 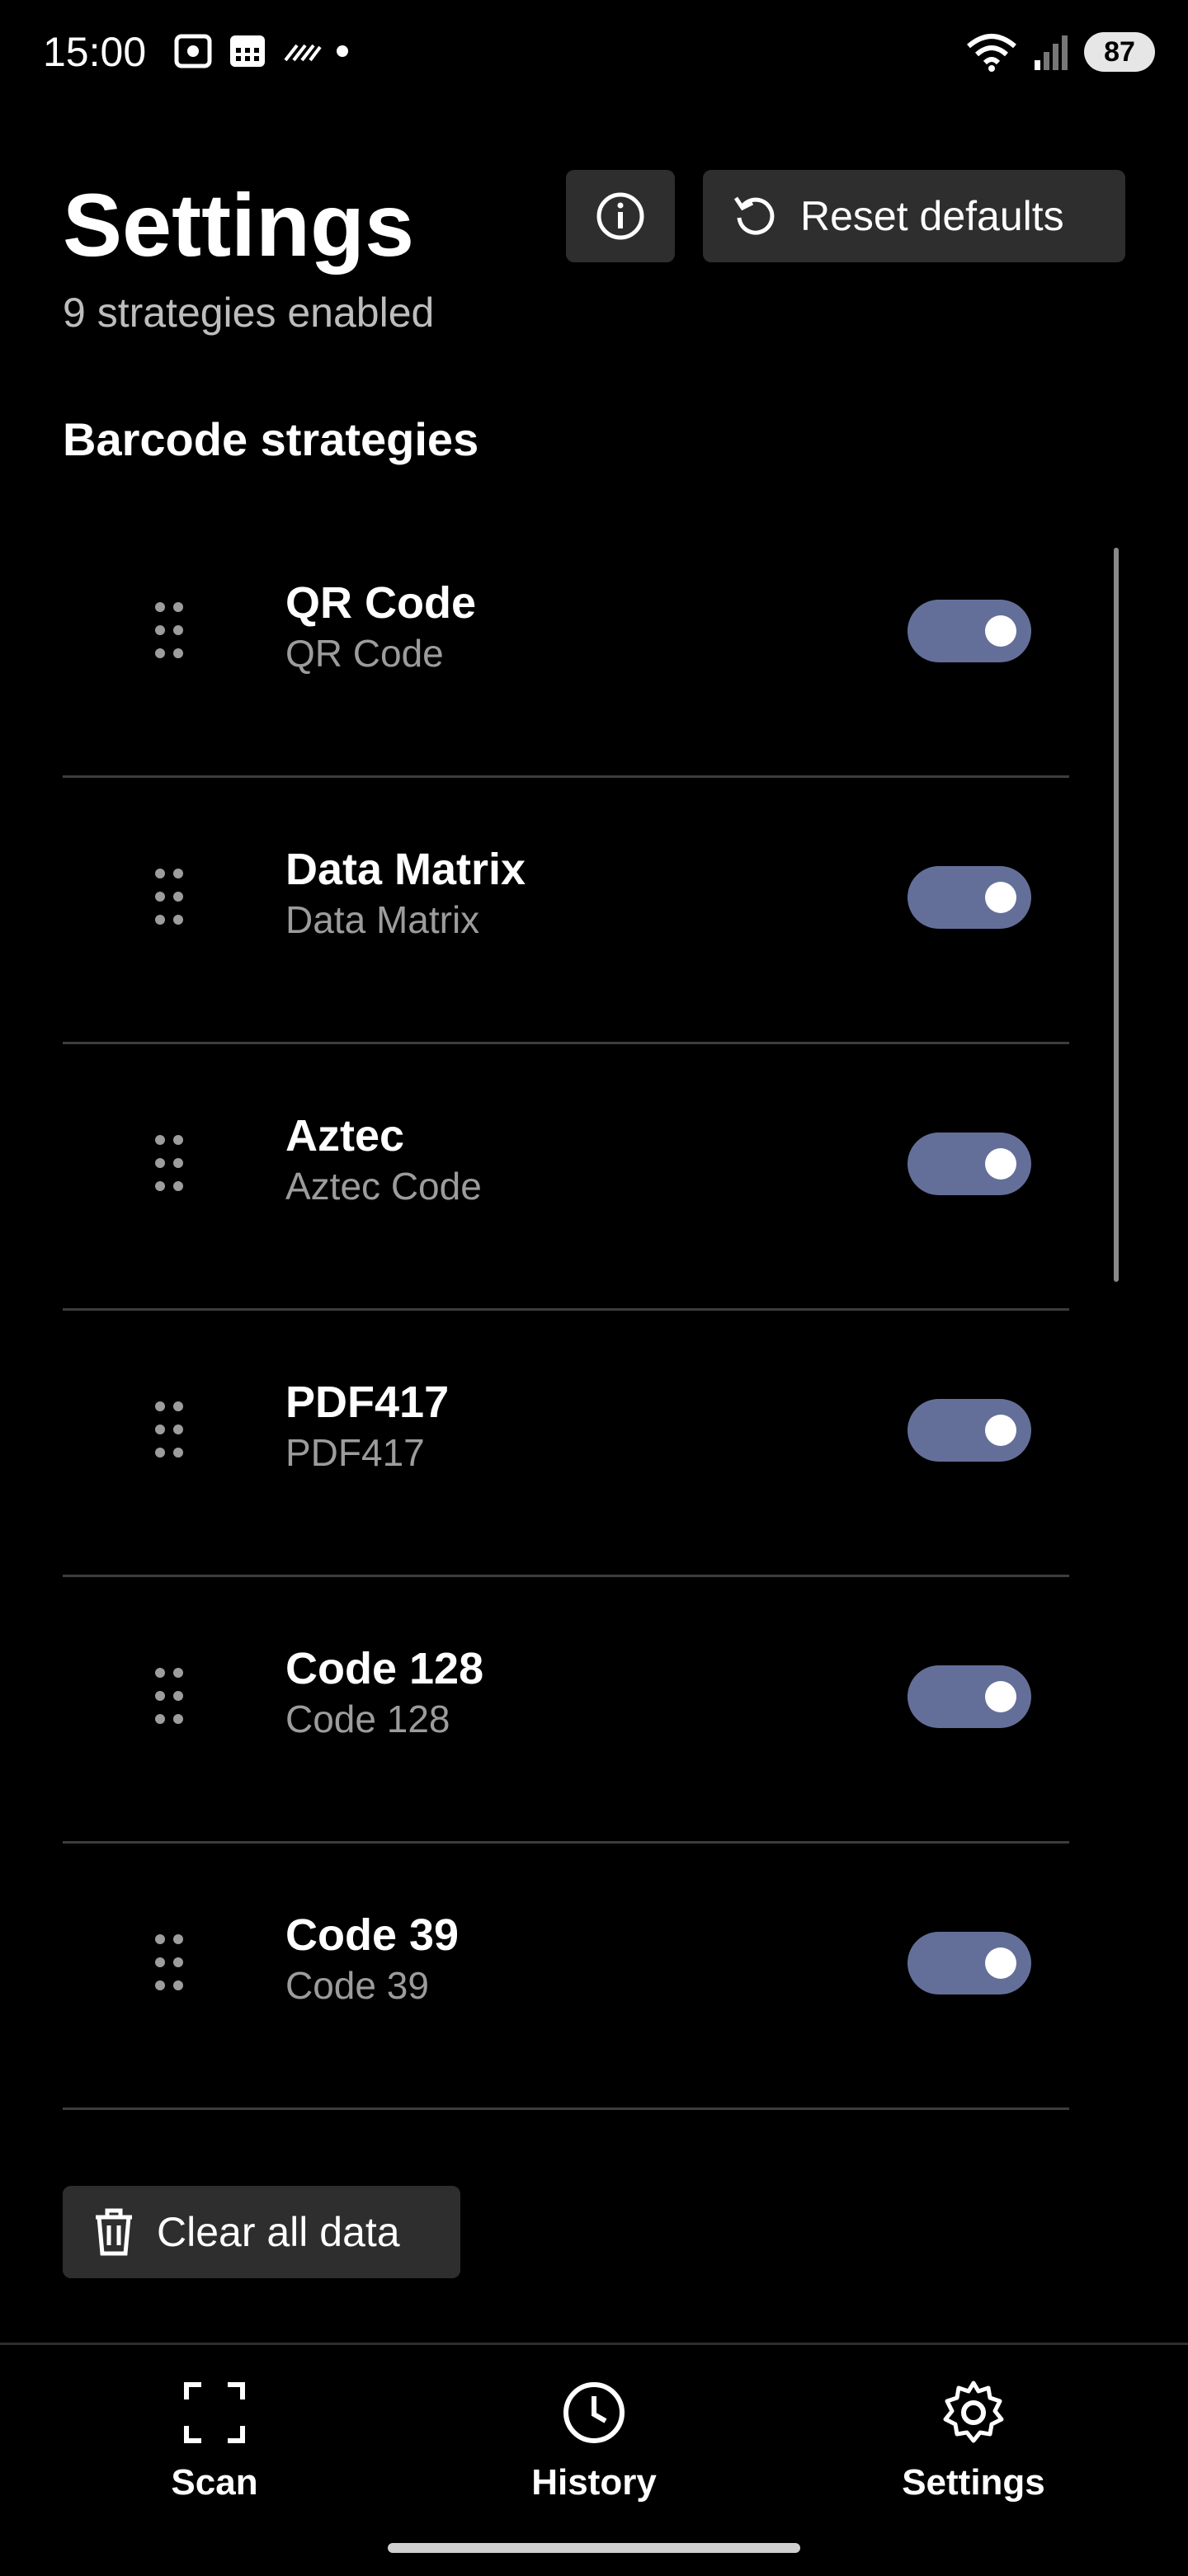 I want to click on reset-defaults-button: Reset defaults, so click(x=914, y=216).